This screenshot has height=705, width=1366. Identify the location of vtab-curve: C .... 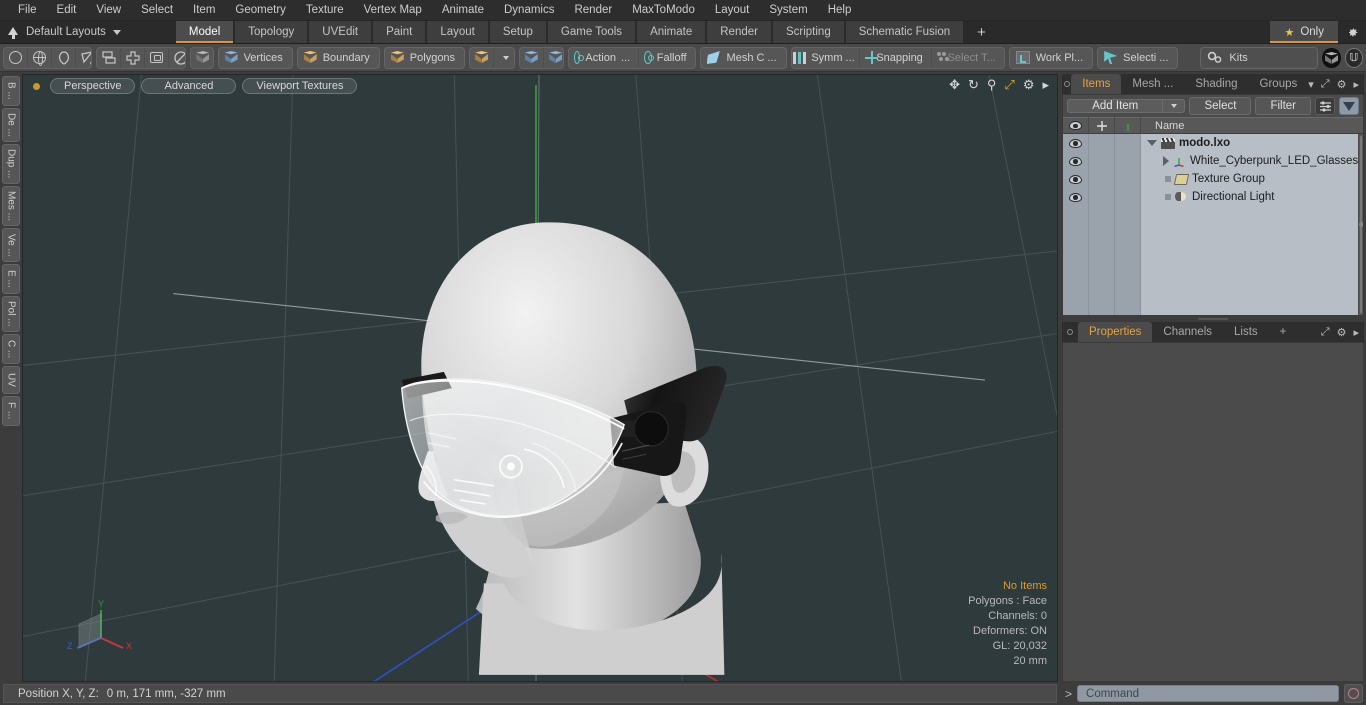
(11, 349).